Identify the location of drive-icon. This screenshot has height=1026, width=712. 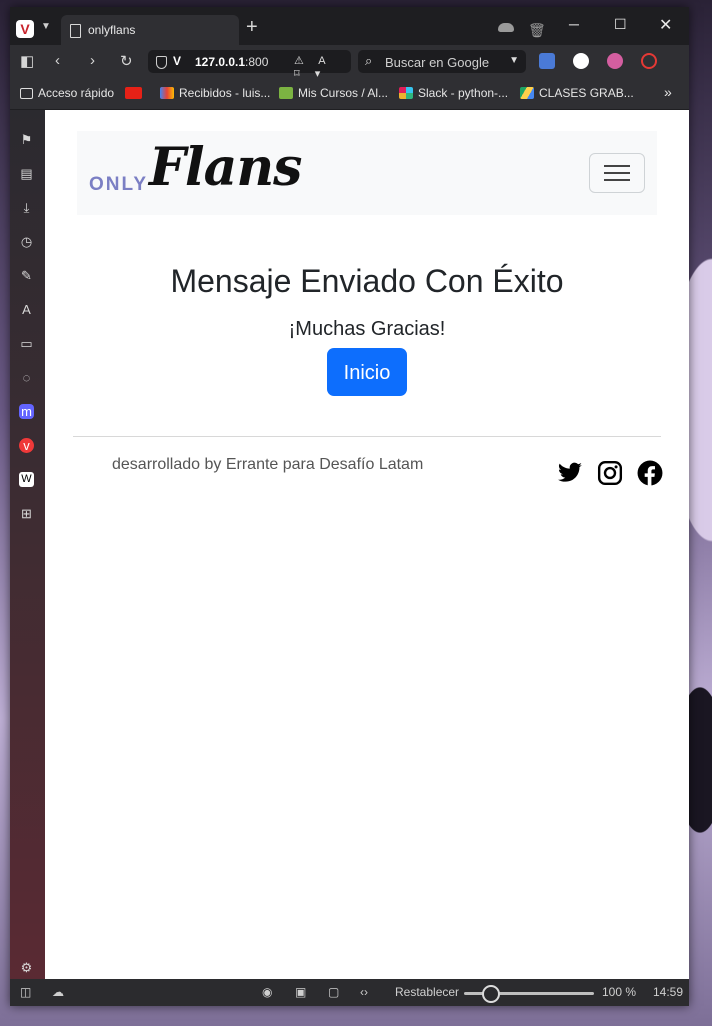
(527, 93).